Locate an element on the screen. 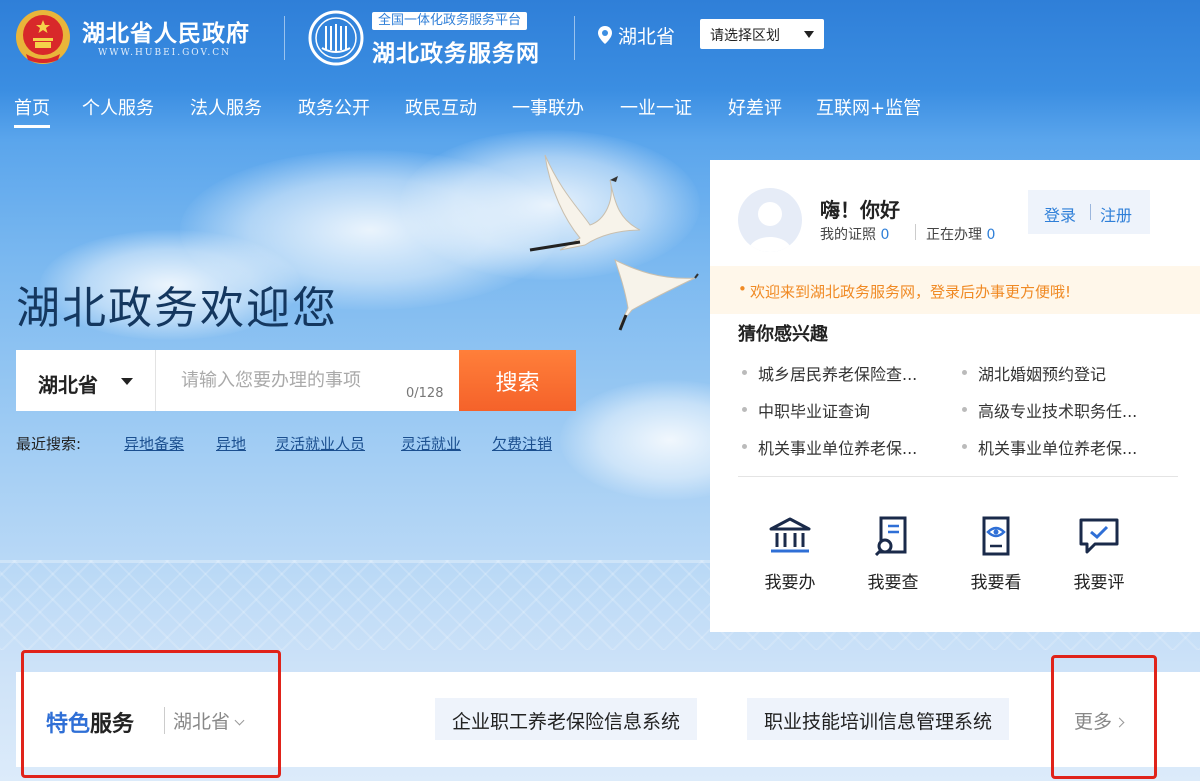  highlight-box-left is located at coordinates (151, 714).